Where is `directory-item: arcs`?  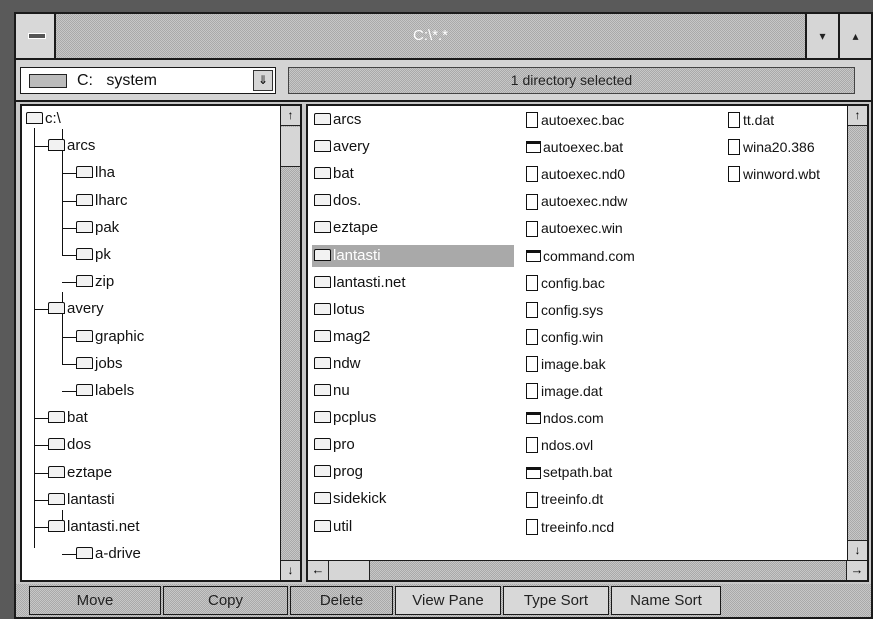 directory-item: arcs is located at coordinates (337, 120).